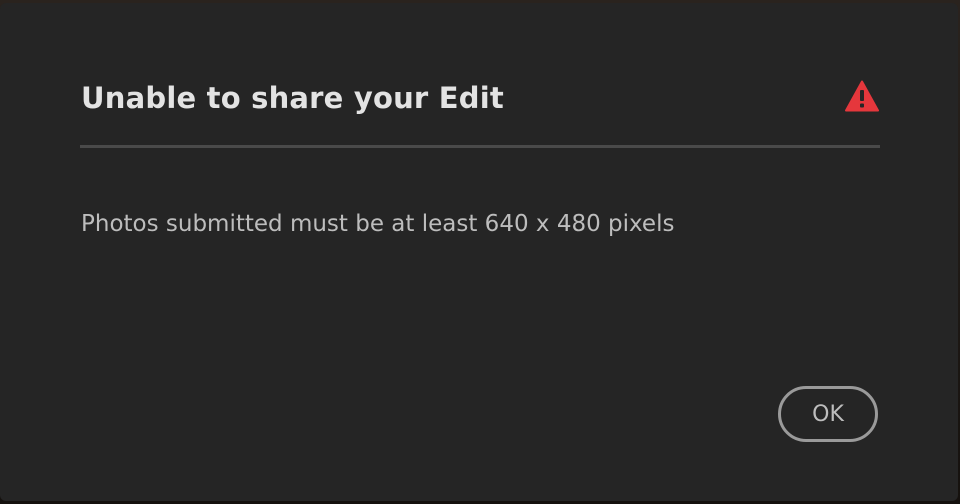 The width and height of the screenshot is (960, 504). Describe the element at coordinates (480, 146) in the screenshot. I see `title-divider` at that location.